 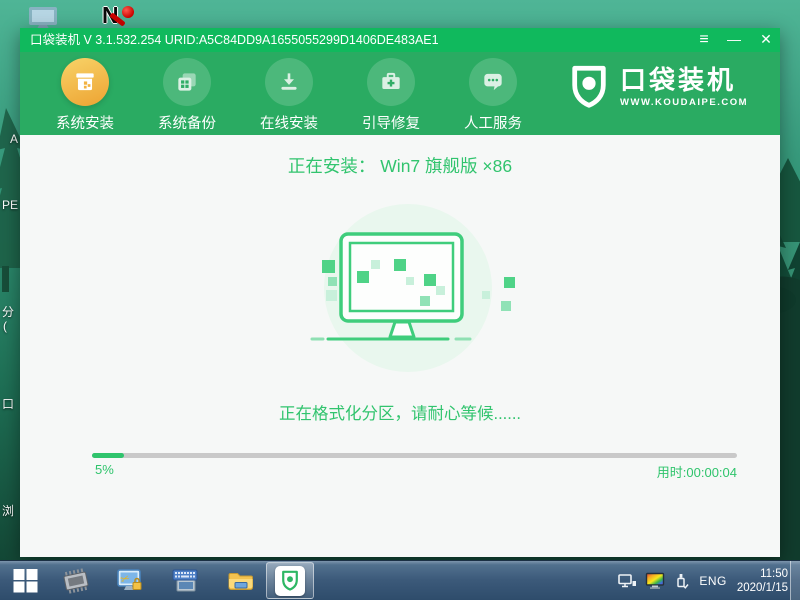 I want to click on taskbar-app-explorer, so click(x=241, y=580).